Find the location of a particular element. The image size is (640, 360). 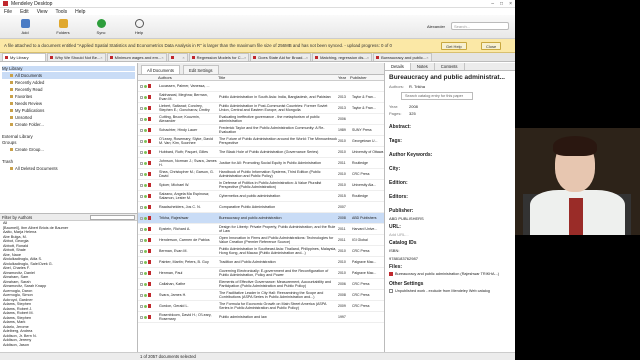

library-item: My Publications is located at coordinates (68, 110).